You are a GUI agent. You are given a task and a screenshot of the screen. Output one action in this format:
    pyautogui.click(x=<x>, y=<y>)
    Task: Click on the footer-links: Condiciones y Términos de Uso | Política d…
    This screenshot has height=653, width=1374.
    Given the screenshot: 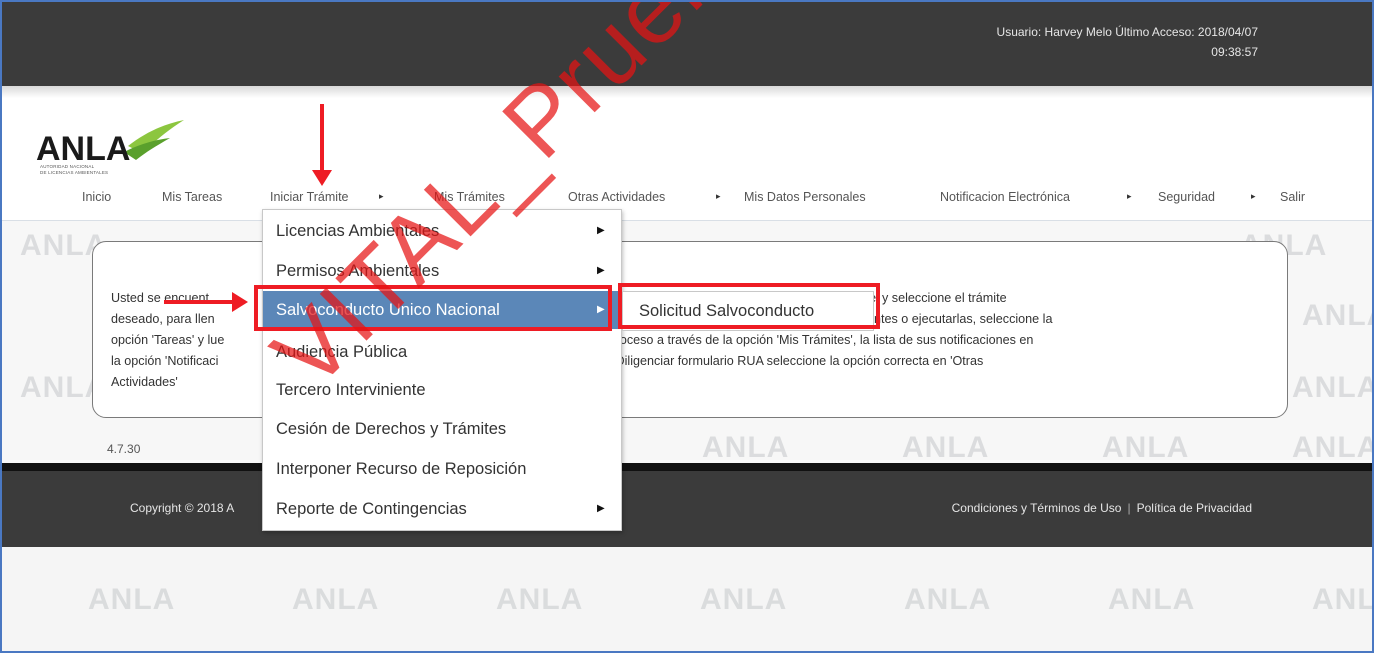 What is the action you would take?
    pyautogui.click(x=1102, y=508)
    